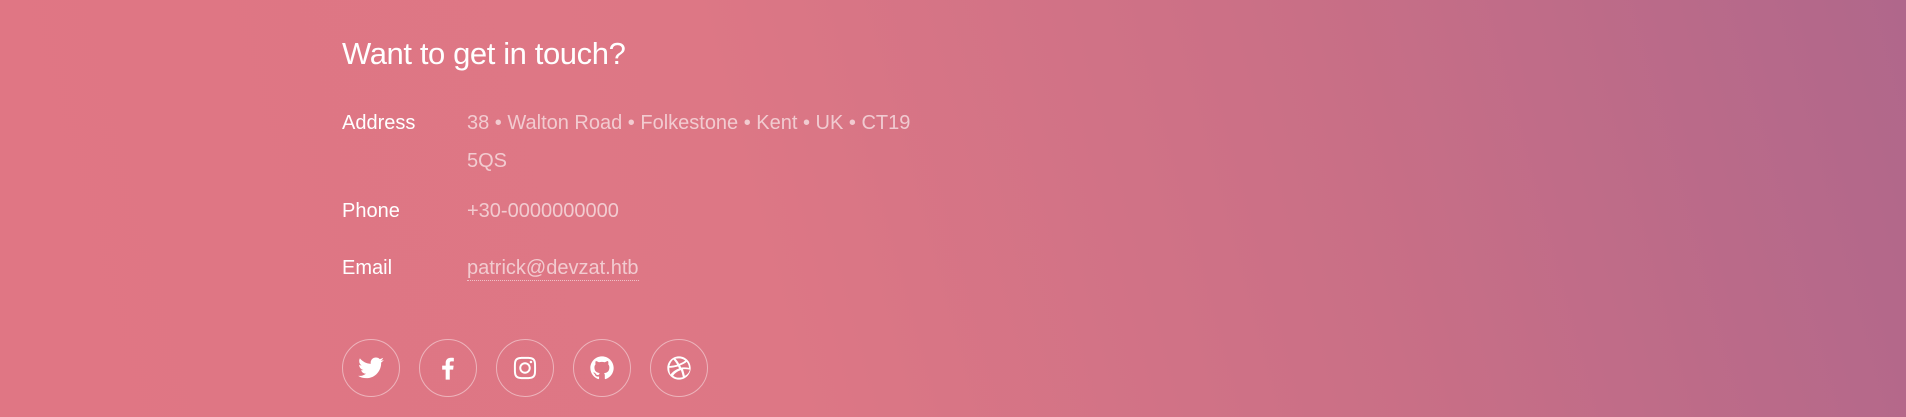 This screenshot has width=1906, height=417. I want to click on phone-value: +30-0000000000, so click(543, 211).